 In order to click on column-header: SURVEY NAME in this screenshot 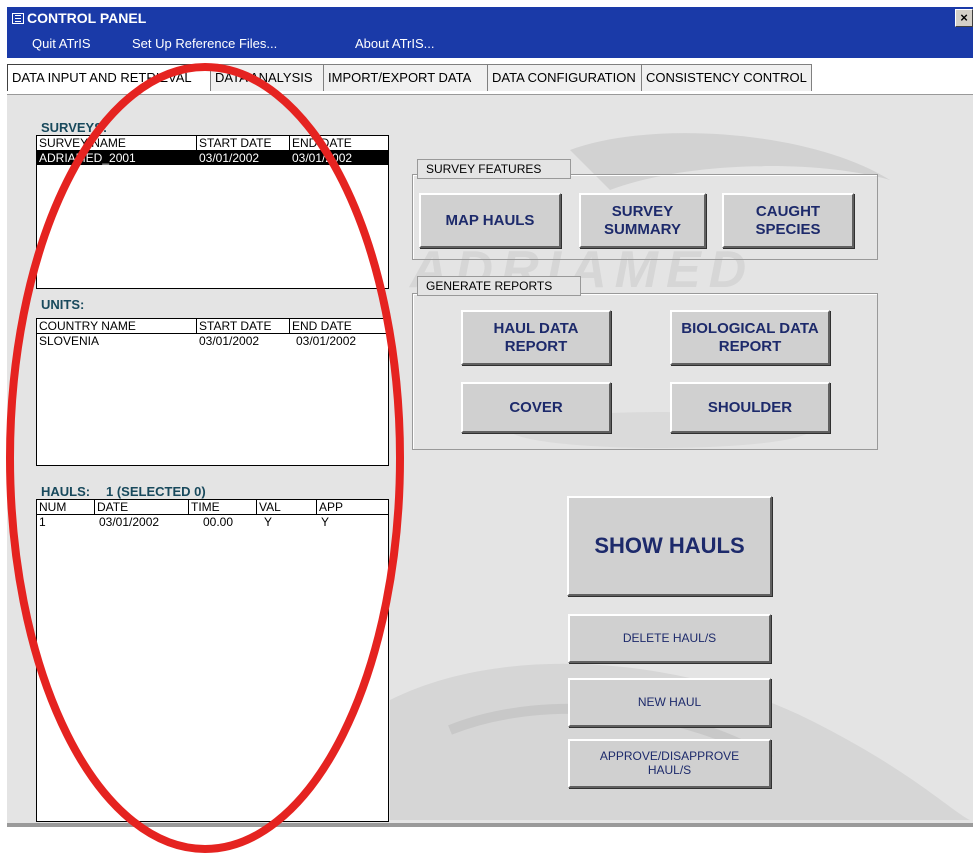, I will do `click(117, 143)`.